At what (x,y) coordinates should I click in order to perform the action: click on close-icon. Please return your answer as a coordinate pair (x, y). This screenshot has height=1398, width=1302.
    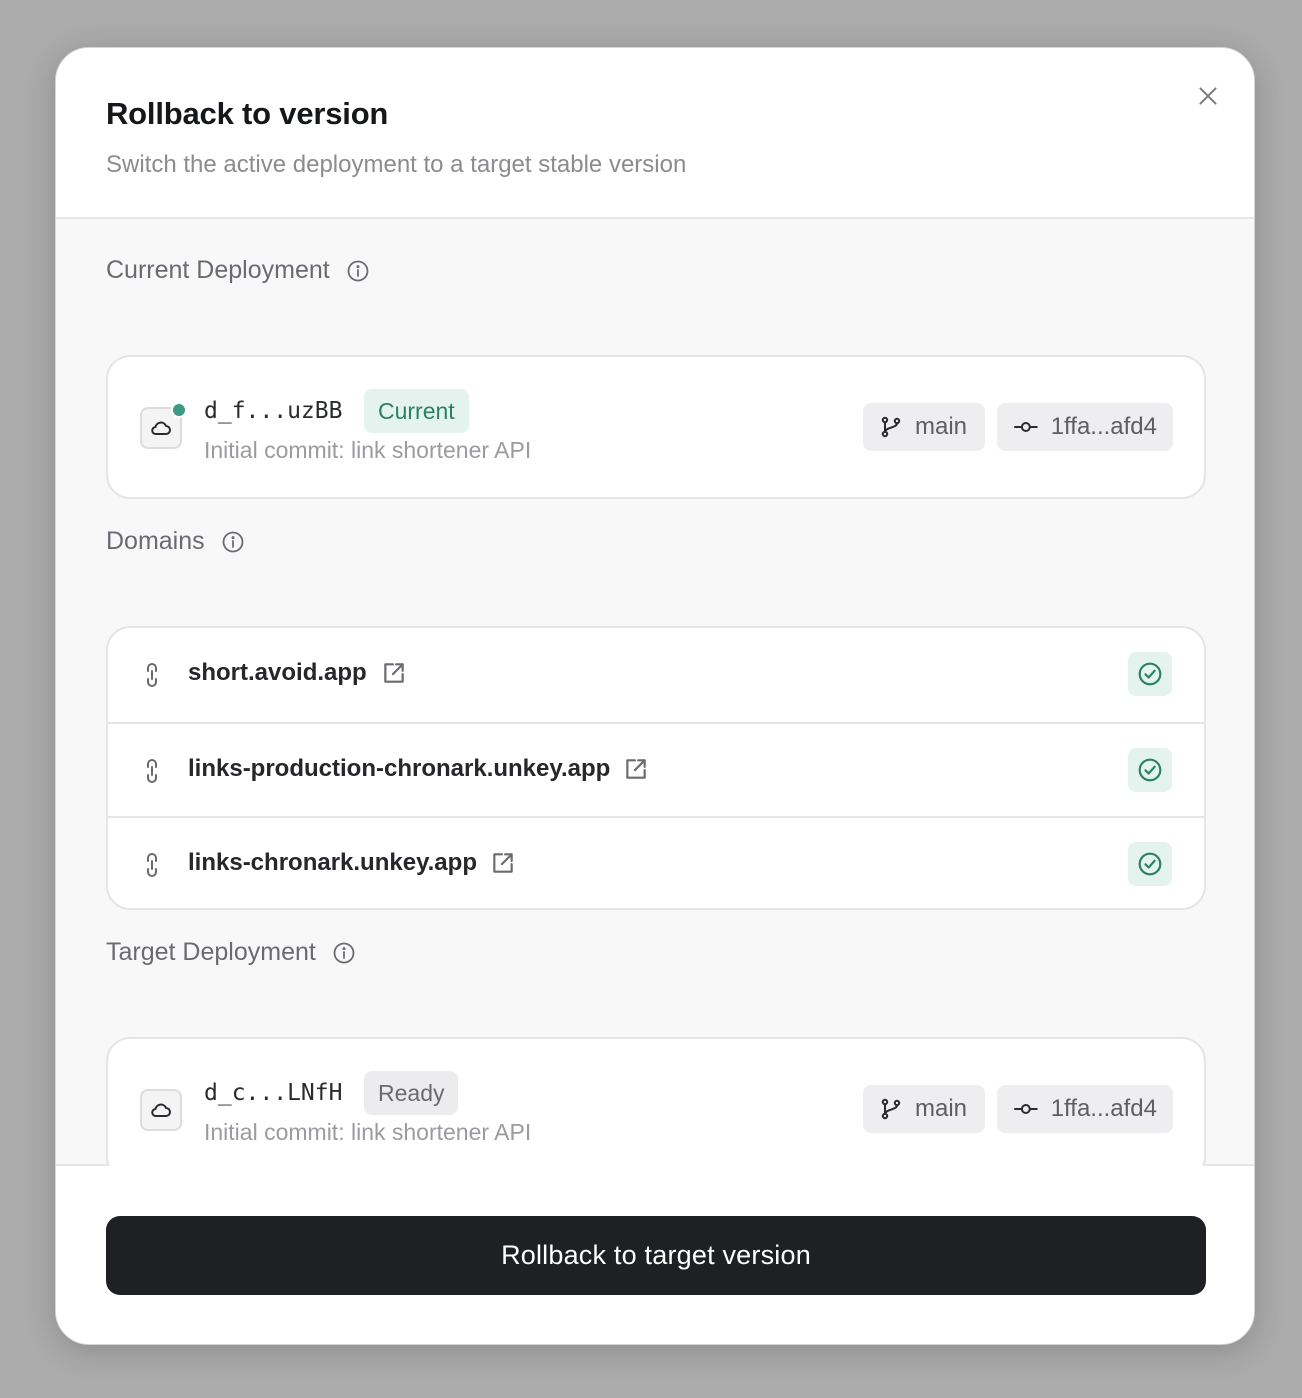
    Looking at the image, I should click on (1208, 96).